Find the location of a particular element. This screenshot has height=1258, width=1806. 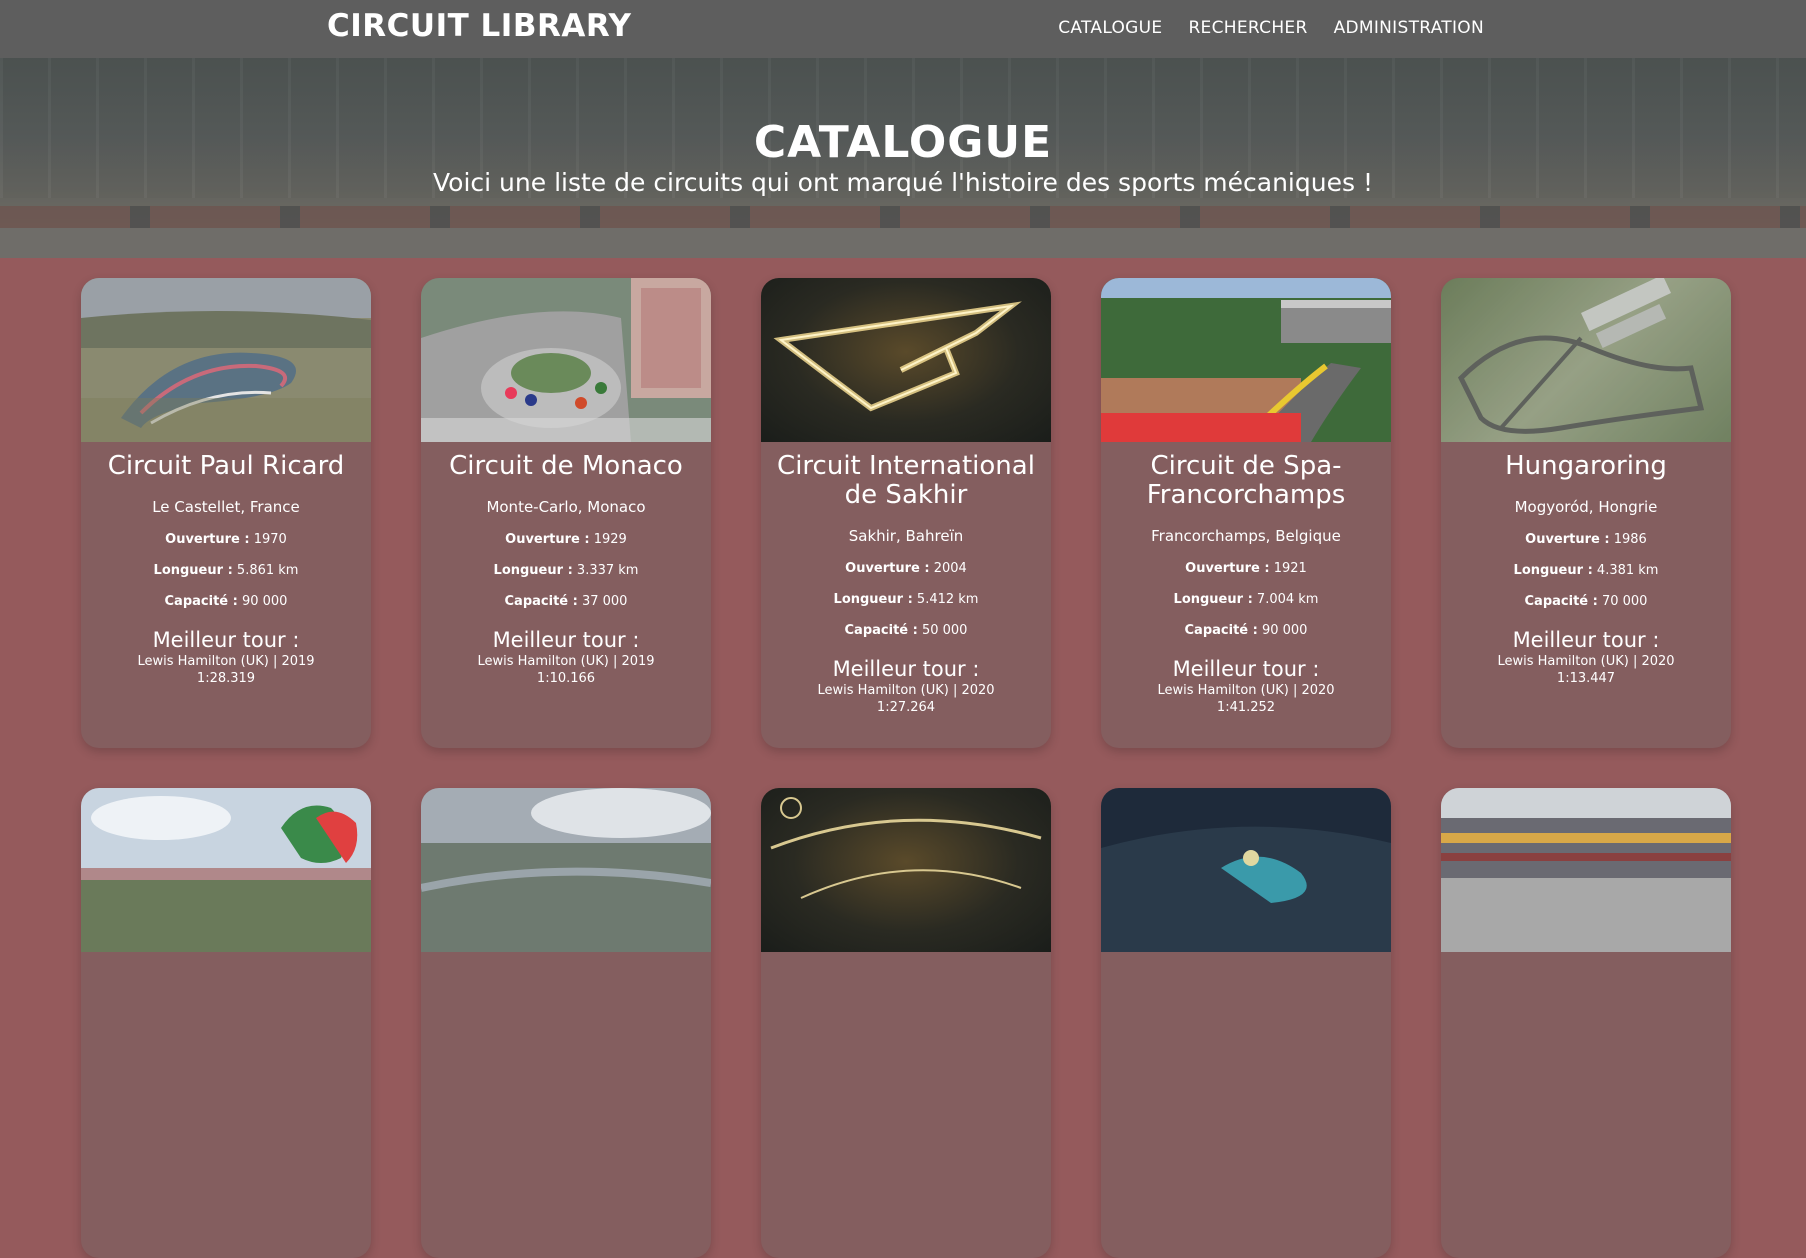

length-value: 5.861 km is located at coordinates (267, 570).